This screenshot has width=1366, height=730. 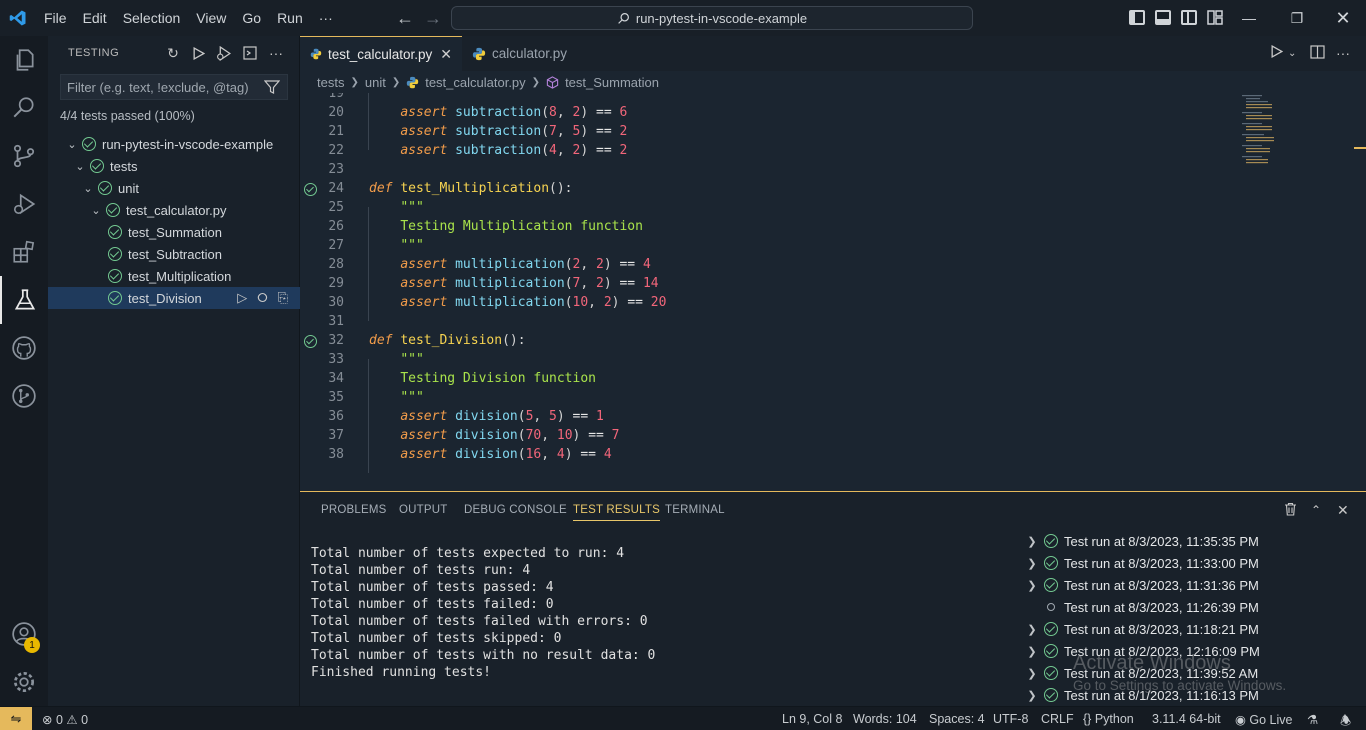 What do you see at coordinates (1312, 719) in the screenshot?
I see `feedback-icon: ⚗` at bounding box center [1312, 719].